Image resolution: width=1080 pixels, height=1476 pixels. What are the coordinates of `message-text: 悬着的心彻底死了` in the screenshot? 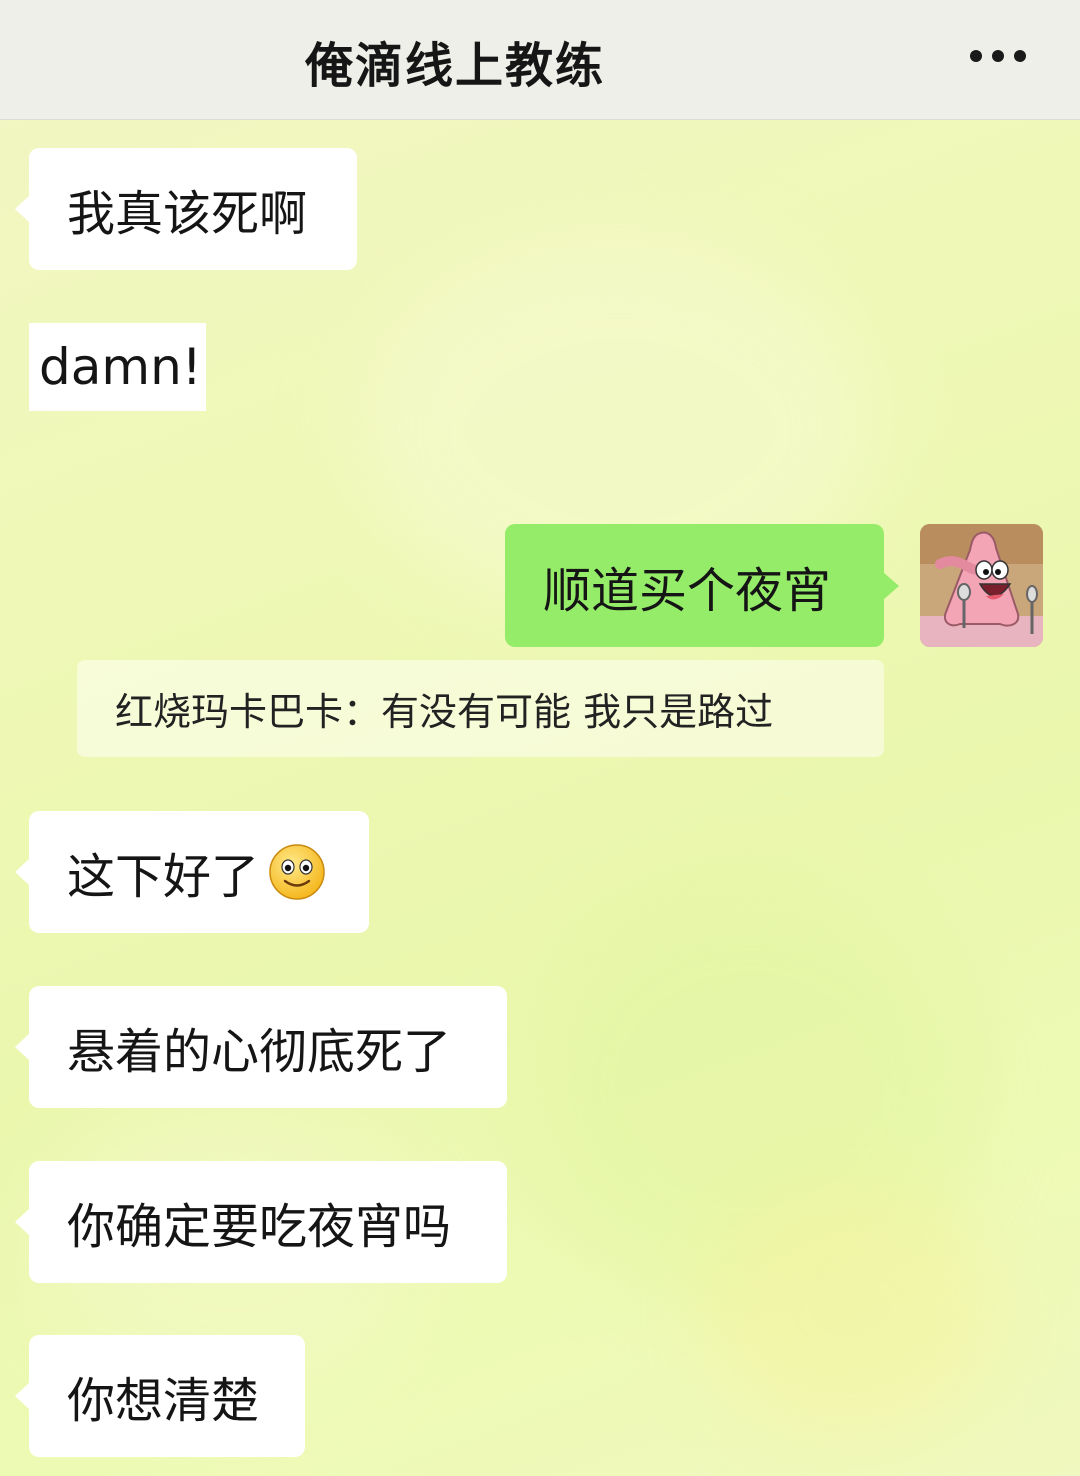 It's located at (259, 1052).